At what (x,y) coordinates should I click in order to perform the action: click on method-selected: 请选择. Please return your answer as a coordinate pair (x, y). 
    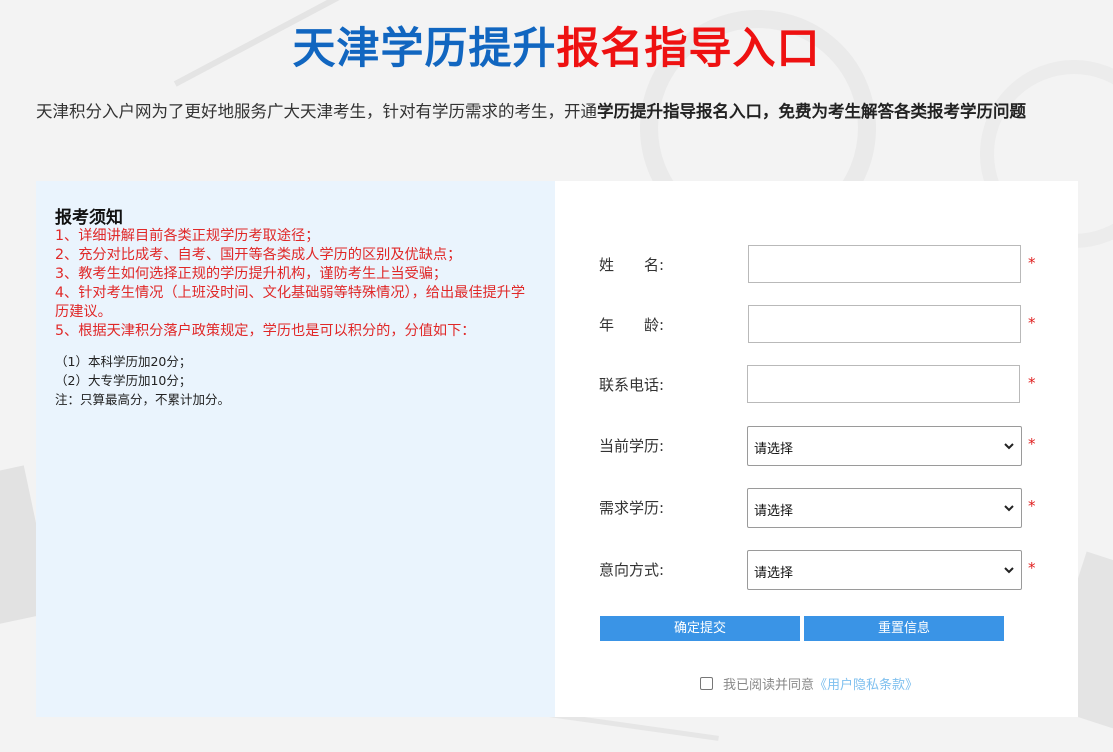
    Looking at the image, I should click on (774, 573).